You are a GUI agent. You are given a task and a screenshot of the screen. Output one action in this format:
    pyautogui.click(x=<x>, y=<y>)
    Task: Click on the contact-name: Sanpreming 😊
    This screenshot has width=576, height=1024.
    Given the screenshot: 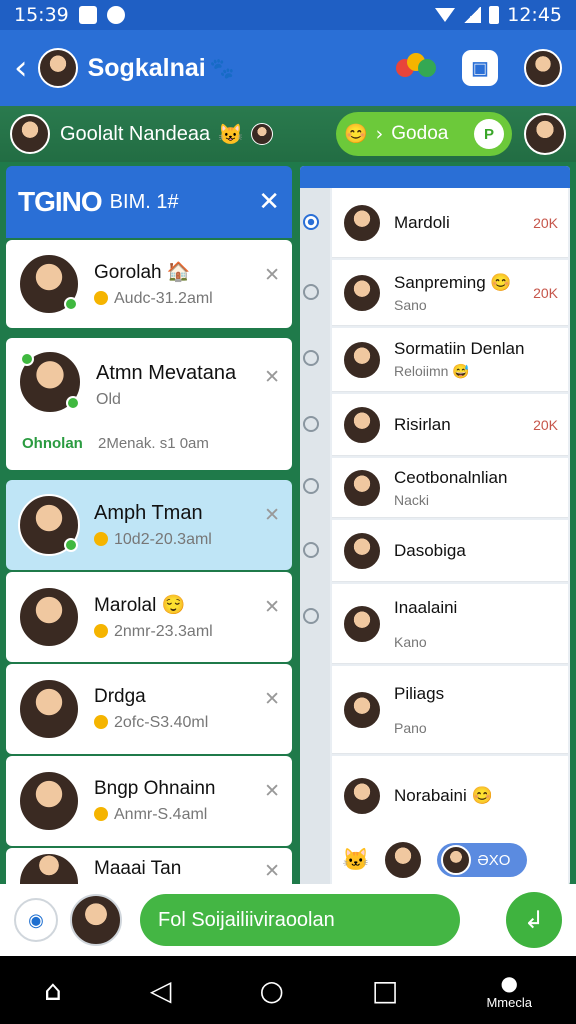 What is the action you would take?
    pyautogui.click(x=453, y=282)
    